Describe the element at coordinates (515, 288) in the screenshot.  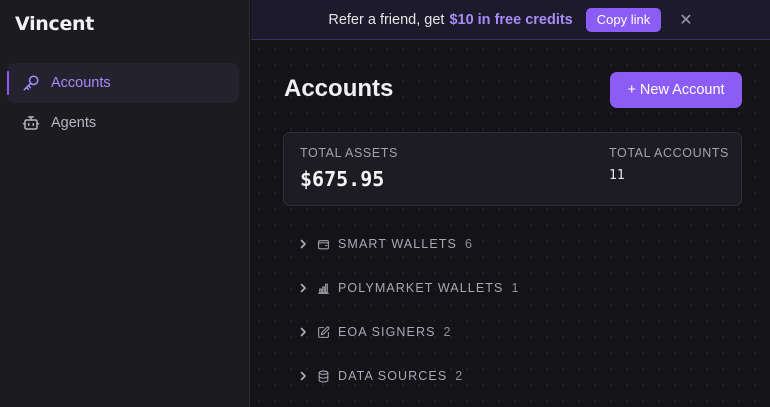
I see `group-count: 1` at that location.